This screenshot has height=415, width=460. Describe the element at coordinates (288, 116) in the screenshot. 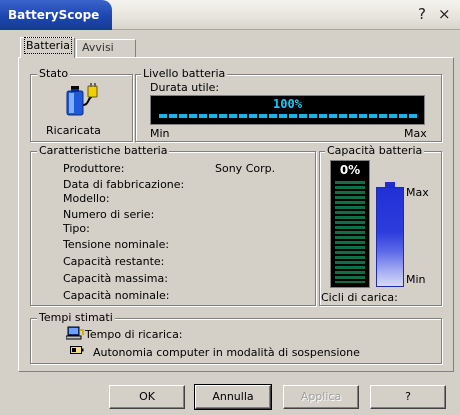

I see `battery-level-fill` at that location.